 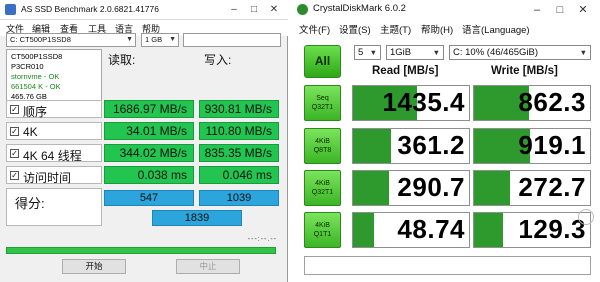 I want to click on runs-value: 5, so click(x=361, y=52).